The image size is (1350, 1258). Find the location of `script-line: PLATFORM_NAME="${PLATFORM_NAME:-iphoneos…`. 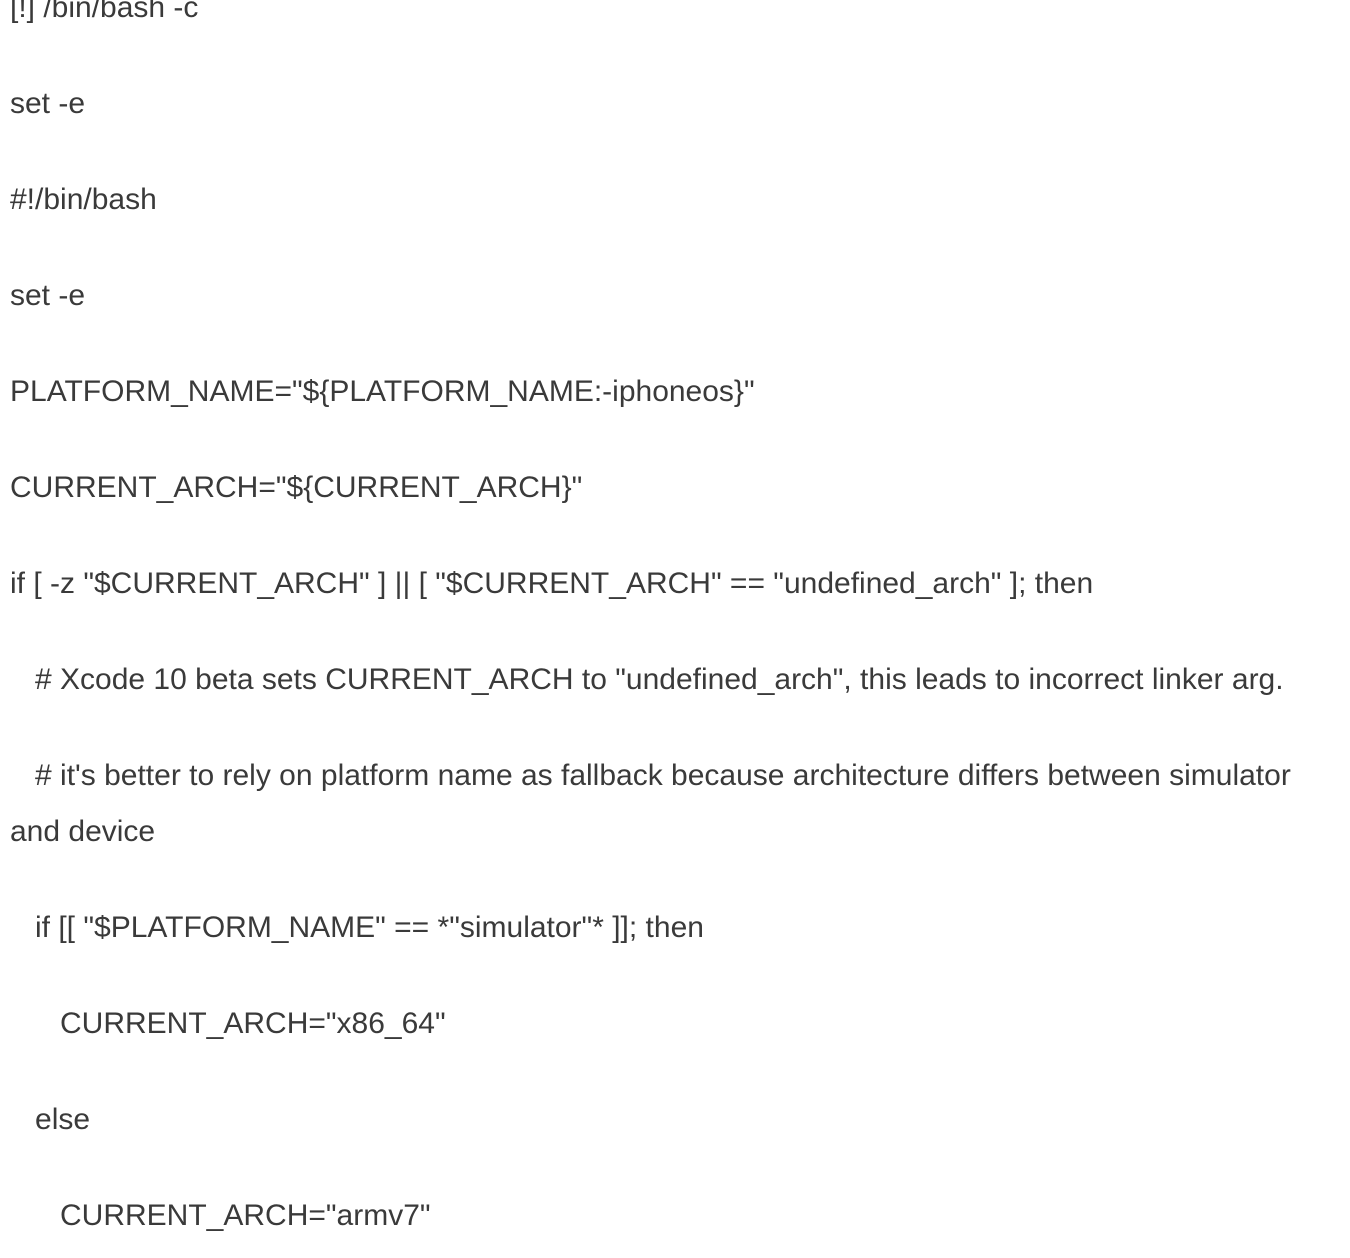

script-line: PLATFORM_NAME="${PLATFORM_NAME:-iphoneos… is located at coordinates (382, 391).